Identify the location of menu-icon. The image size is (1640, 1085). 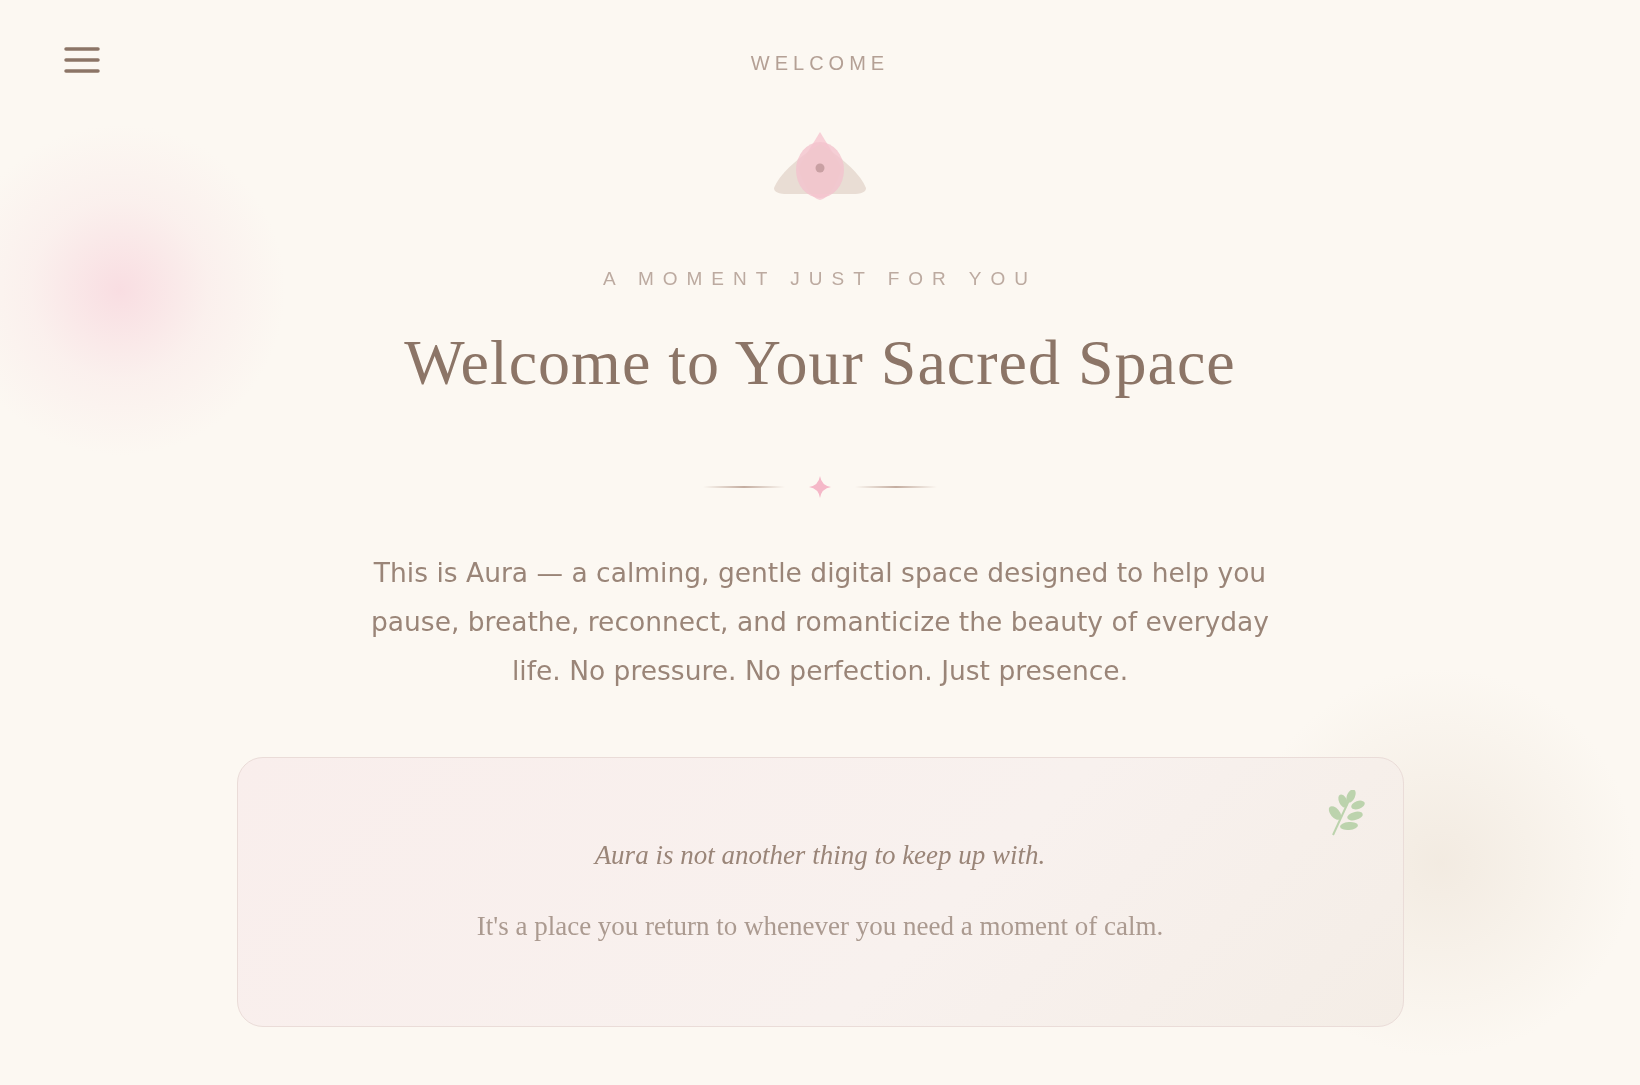
(82, 60).